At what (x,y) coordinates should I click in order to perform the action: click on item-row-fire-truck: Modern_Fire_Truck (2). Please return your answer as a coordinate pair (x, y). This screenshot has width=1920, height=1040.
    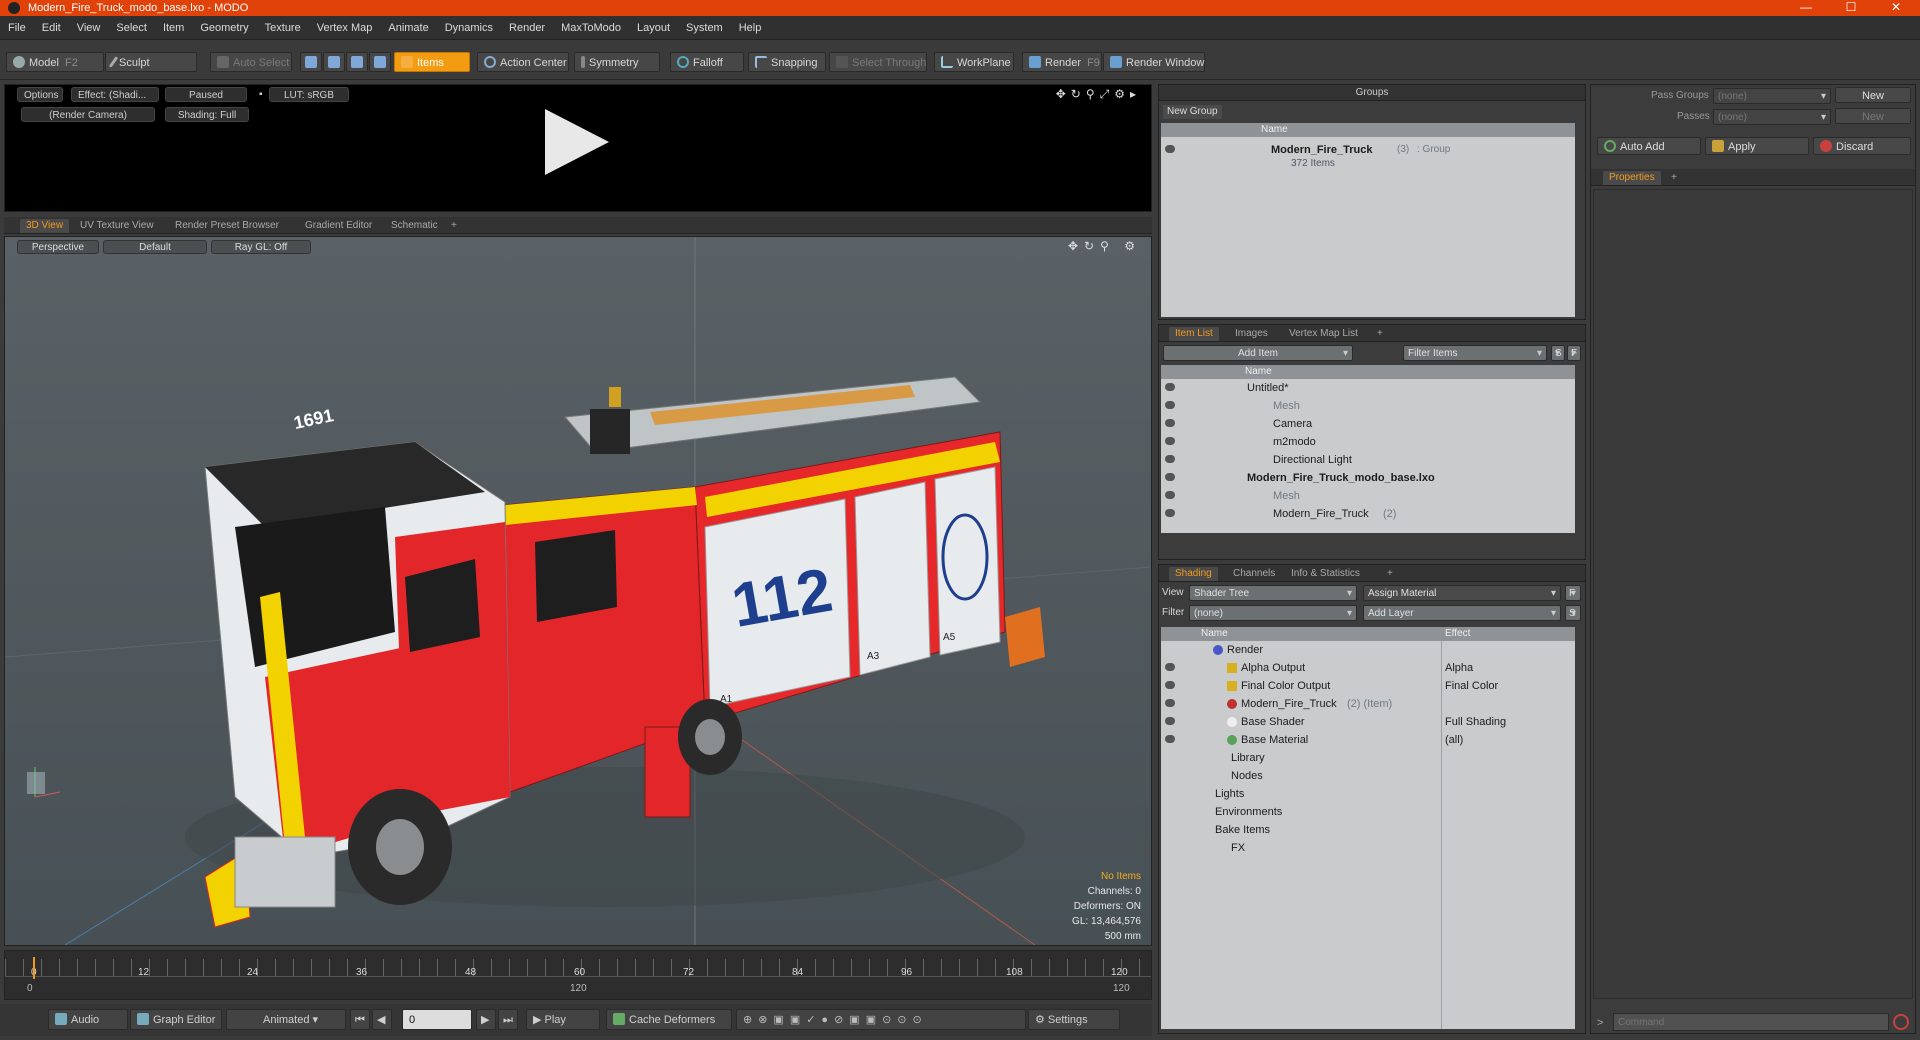
    Looking at the image, I should click on (1368, 514).